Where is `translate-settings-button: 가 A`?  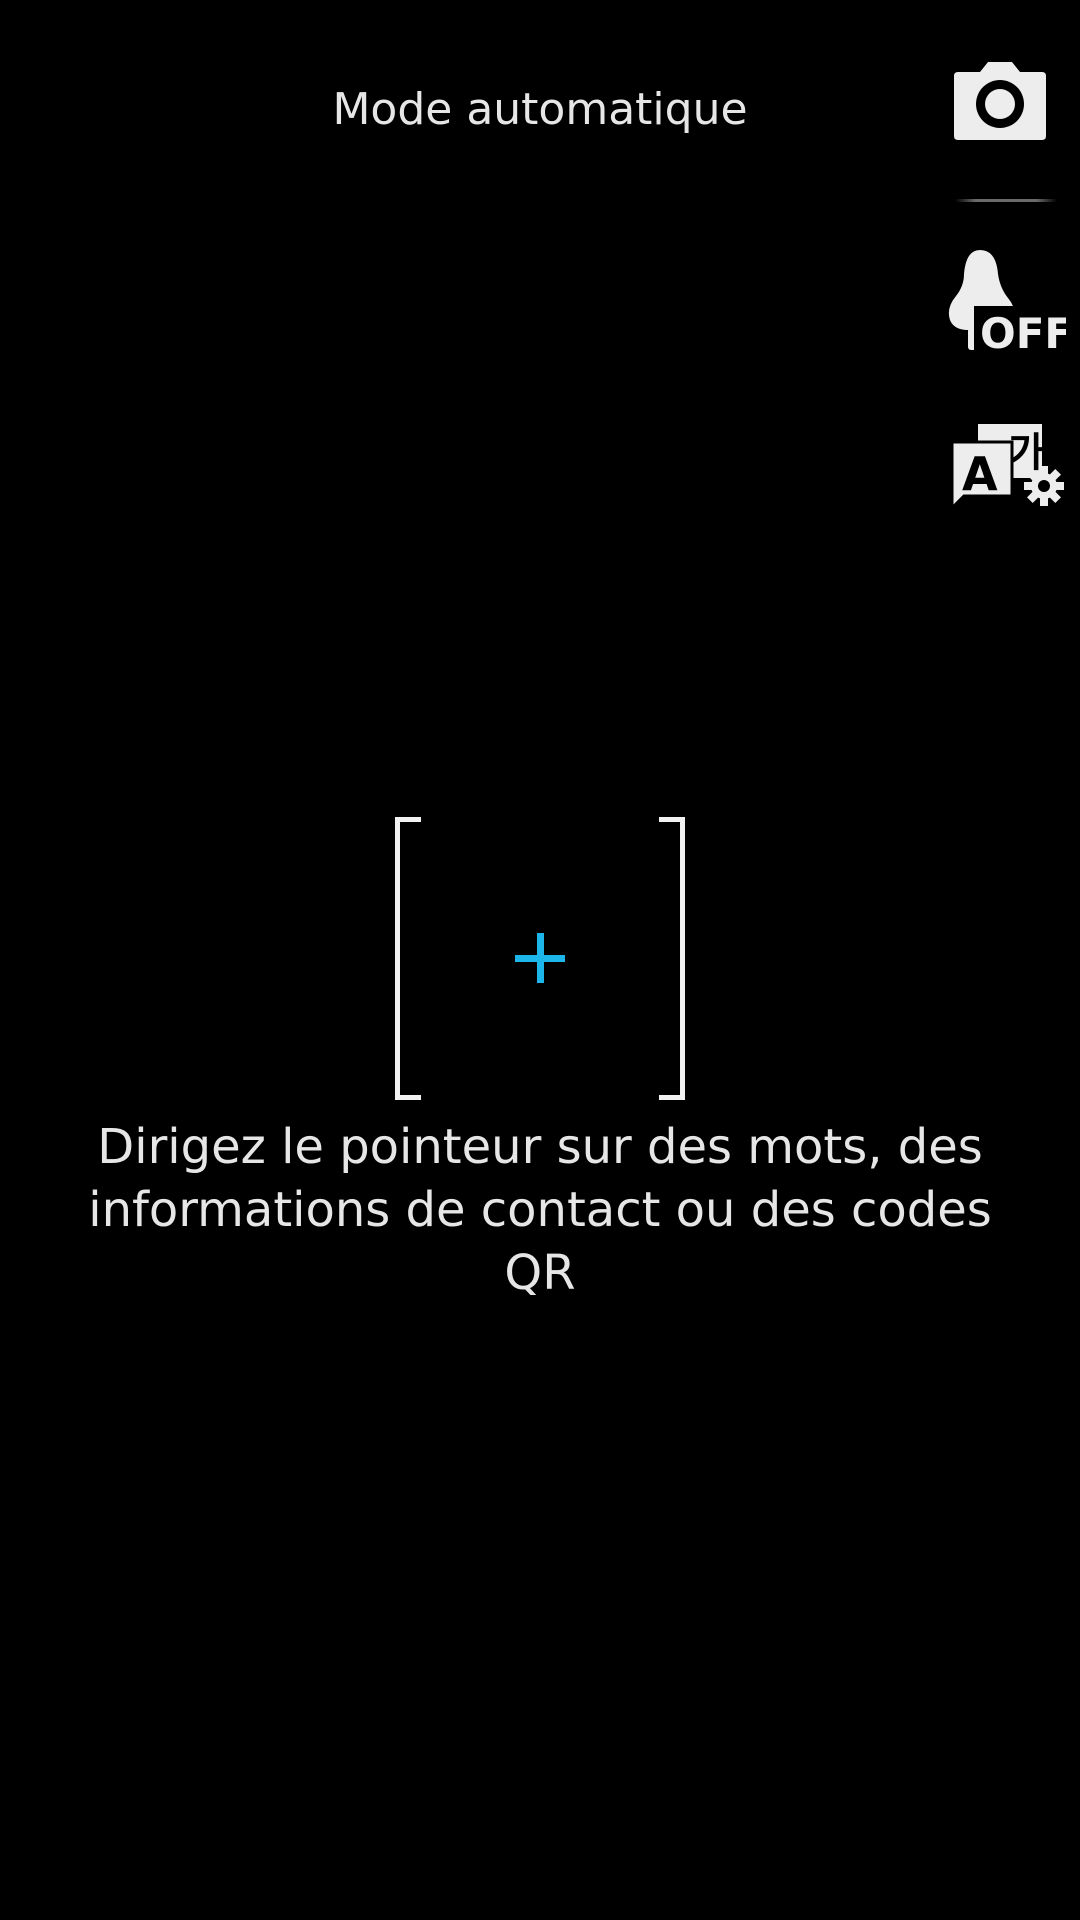 translate-settings-button: 가 A is located at coordinates (1010, 466).